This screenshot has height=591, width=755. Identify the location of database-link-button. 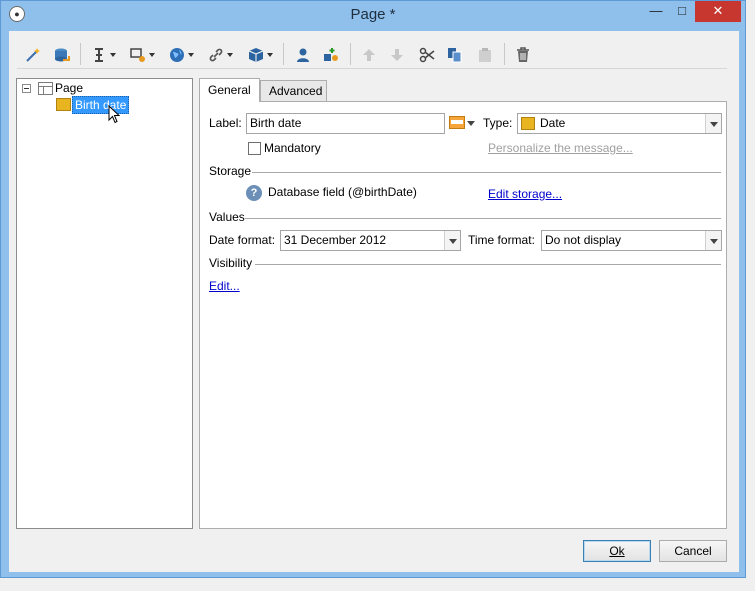
(62, 55).